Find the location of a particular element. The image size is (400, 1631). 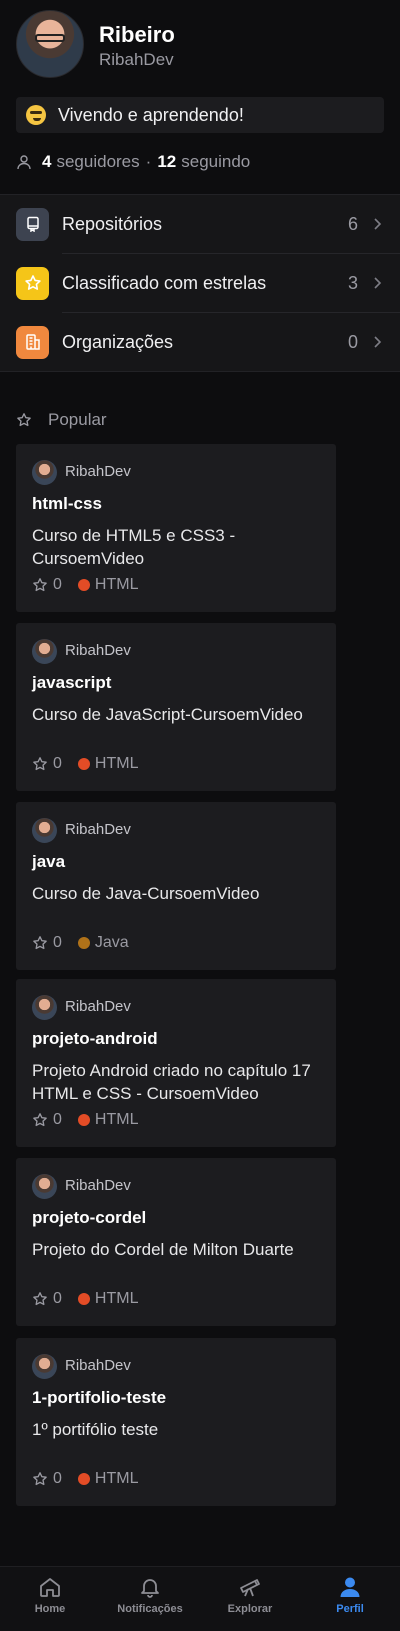

bell-icon is located at coordinates (150, 1588).